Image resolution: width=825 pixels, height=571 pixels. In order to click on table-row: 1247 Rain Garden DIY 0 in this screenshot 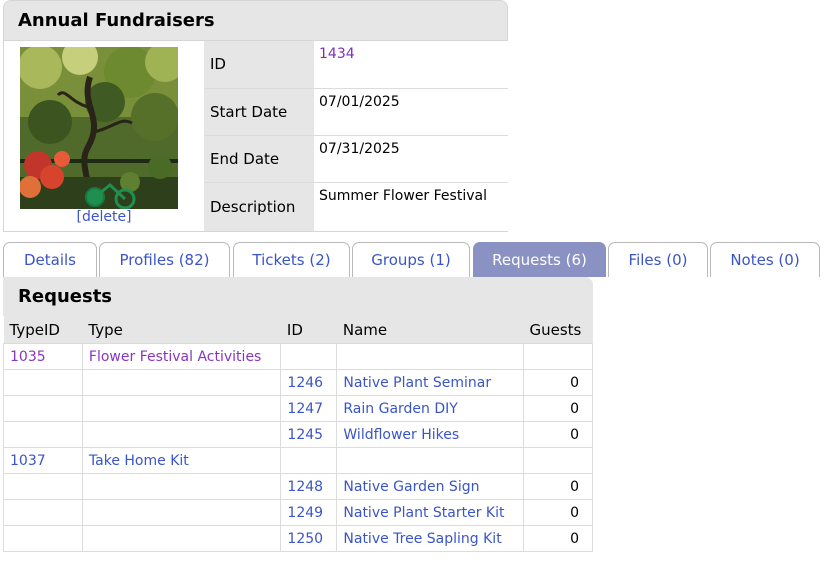, I will do `click(298, 408)`.